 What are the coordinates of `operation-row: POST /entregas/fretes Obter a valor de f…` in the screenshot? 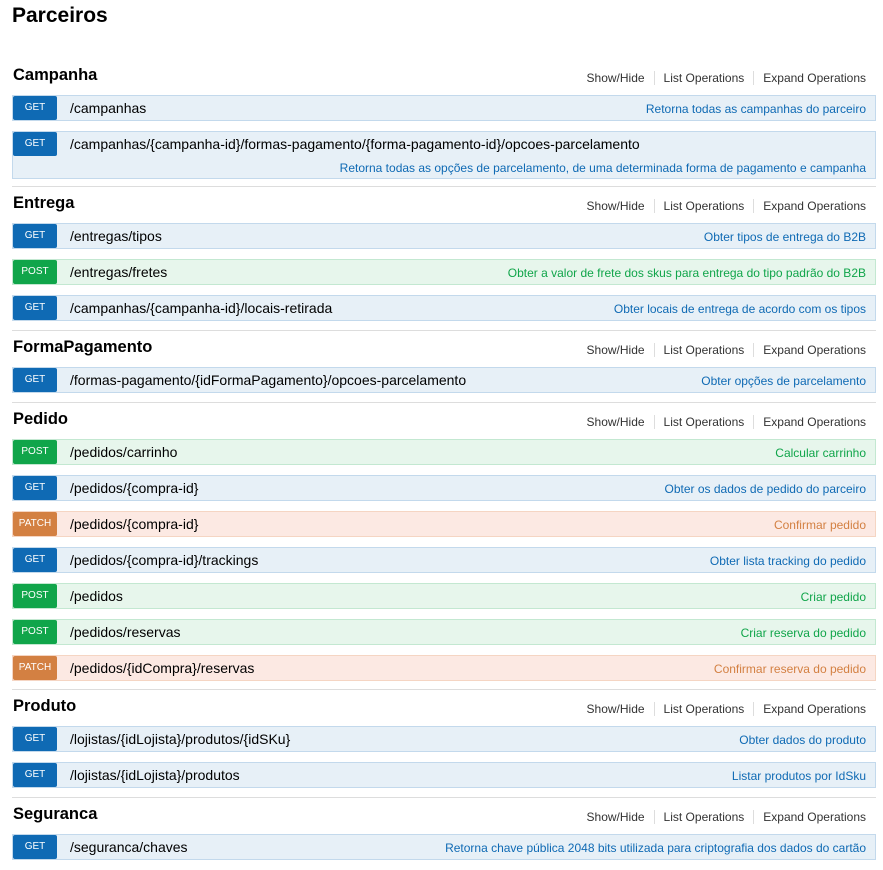 It's located at (444, 272).